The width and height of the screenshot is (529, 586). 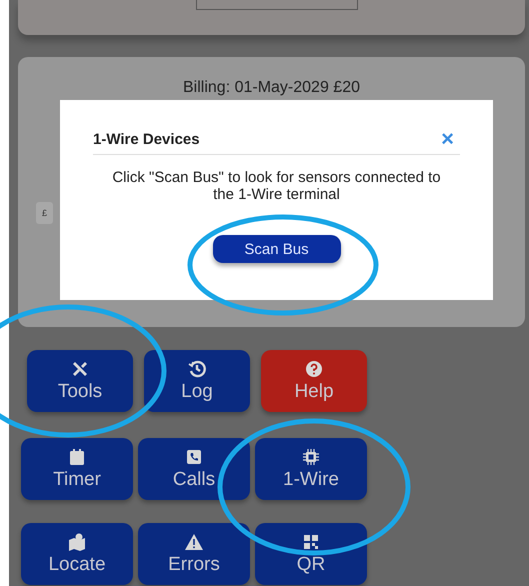 I want to click on history-icon, so click(x=197, y=369).